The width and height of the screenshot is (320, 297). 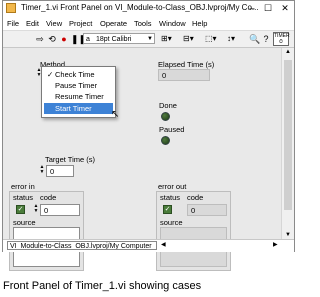 I want to click on elapsed-time-label: Elapsed Time (s), so click(x=186, y=64).